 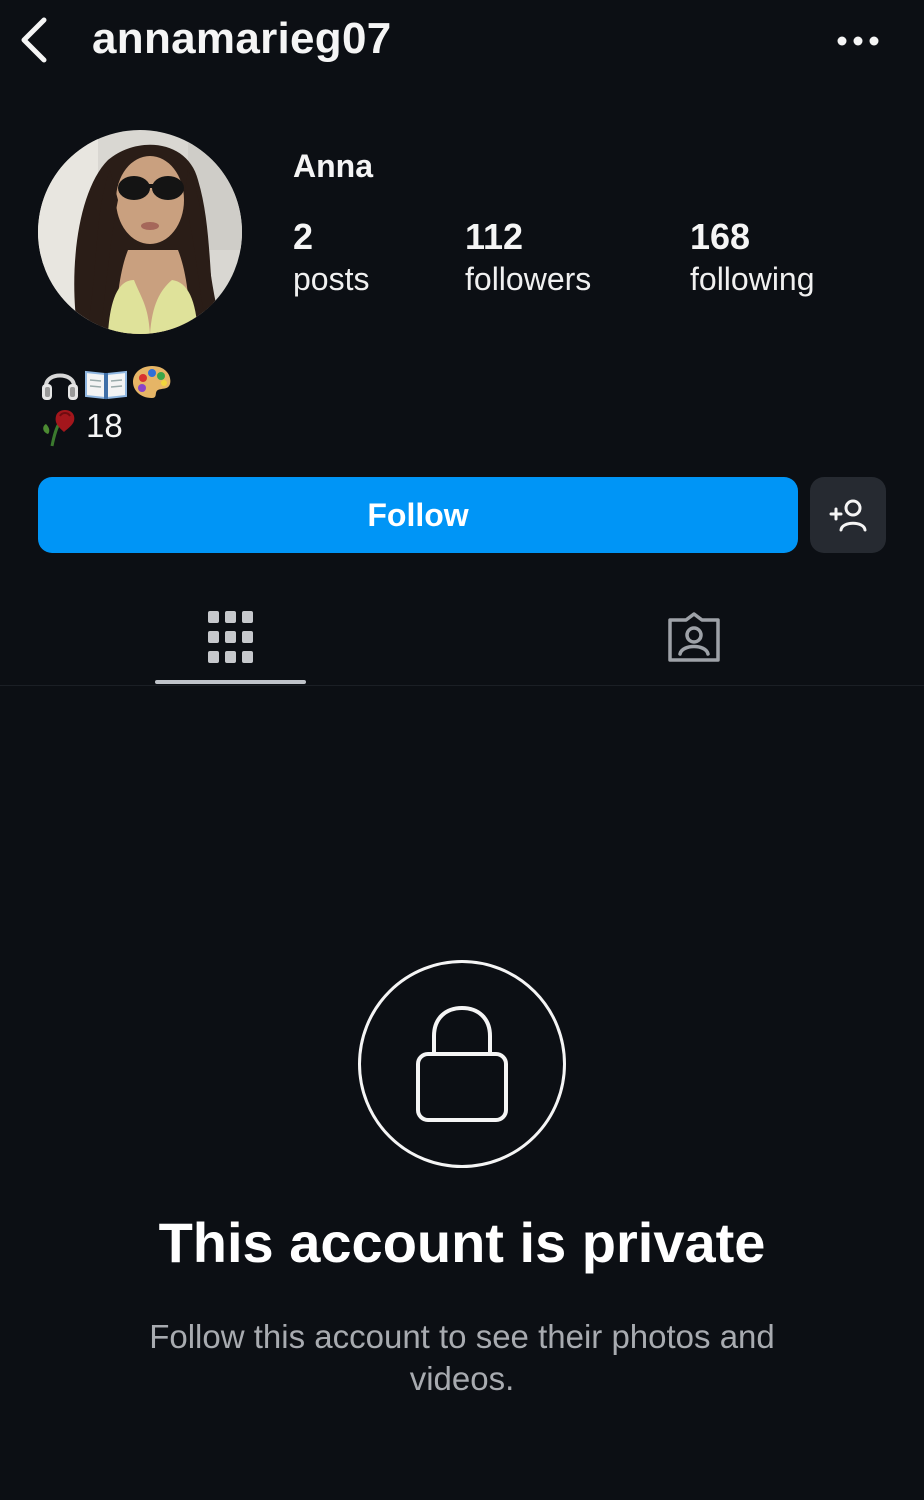 I want to click on private-account-title: This account is private, so click(x=462, y=1242).